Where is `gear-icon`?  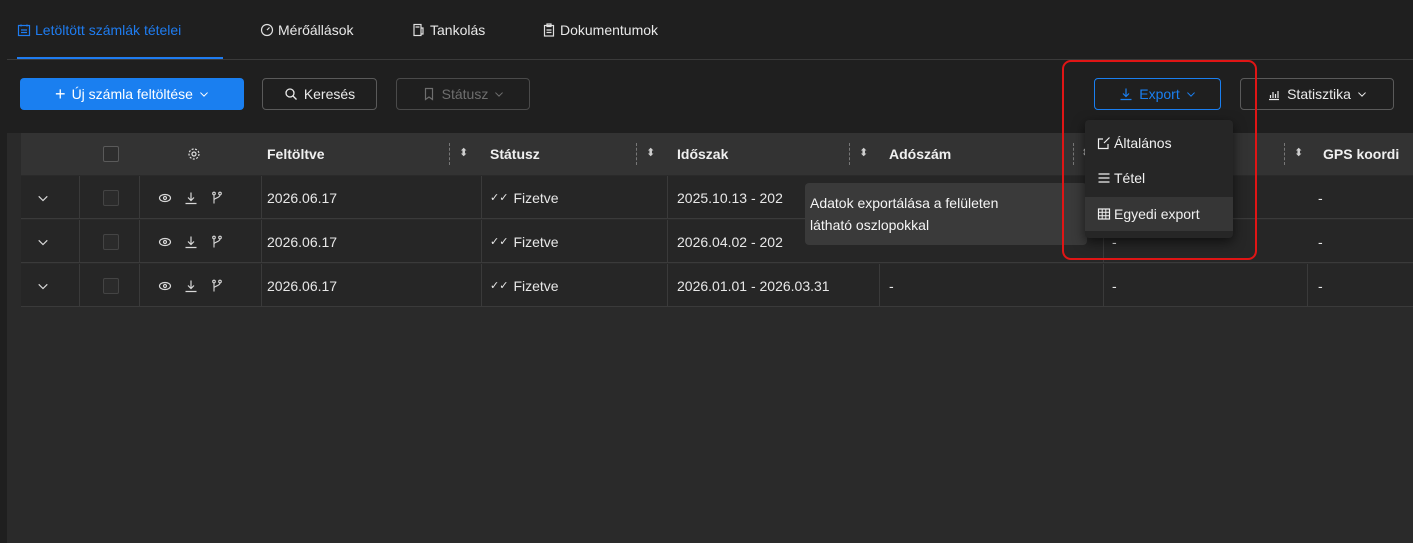 gear-icon is located at coordinates (194, 154).